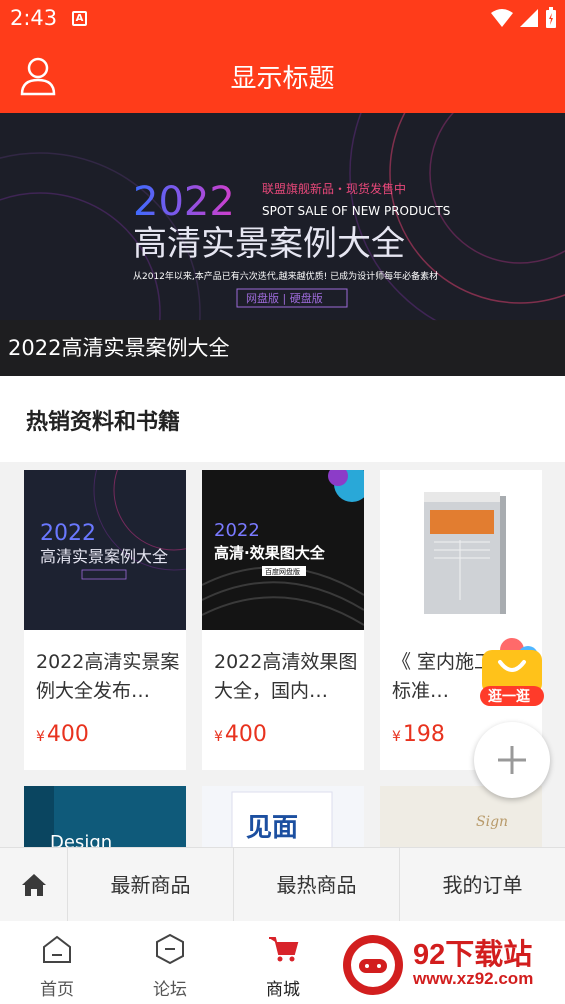 This screenshot has width=565, height=1004. What do you see at coordinates (270, 553) in the screenshot?
I see `cover-title: 高清·效果图大全` at bounding box center [270, 553].